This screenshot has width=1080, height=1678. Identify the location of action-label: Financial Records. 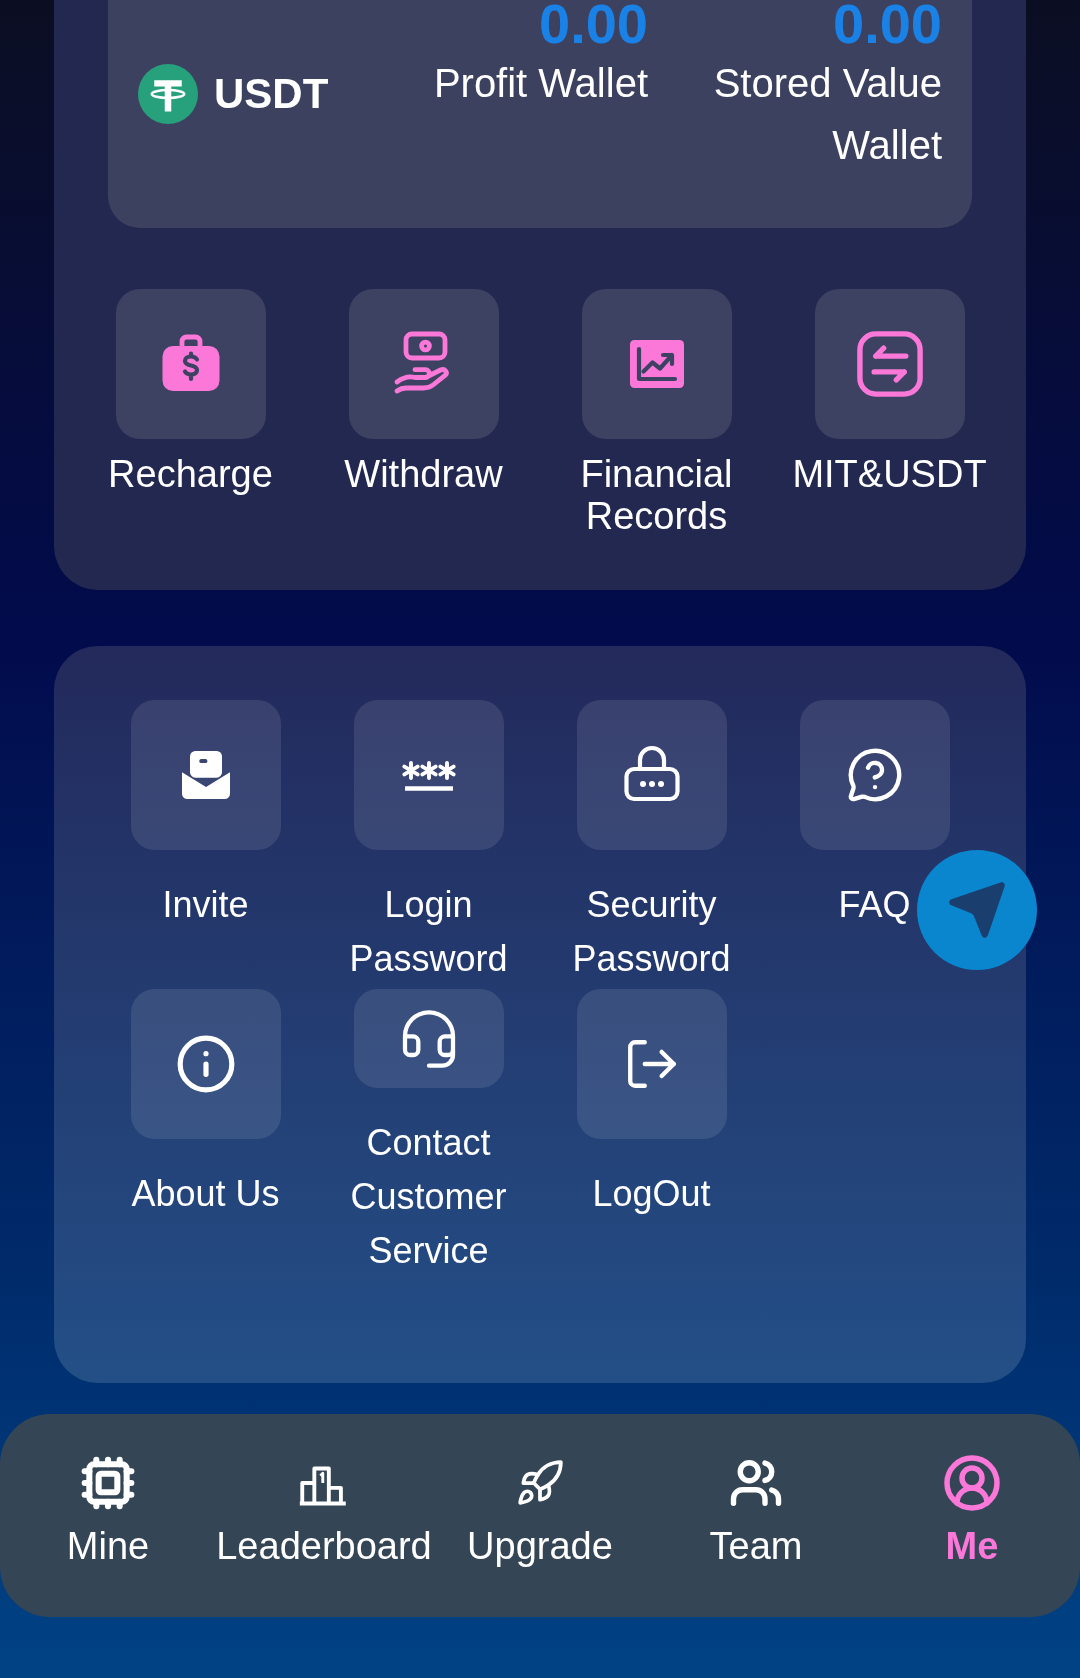
(656, 495).